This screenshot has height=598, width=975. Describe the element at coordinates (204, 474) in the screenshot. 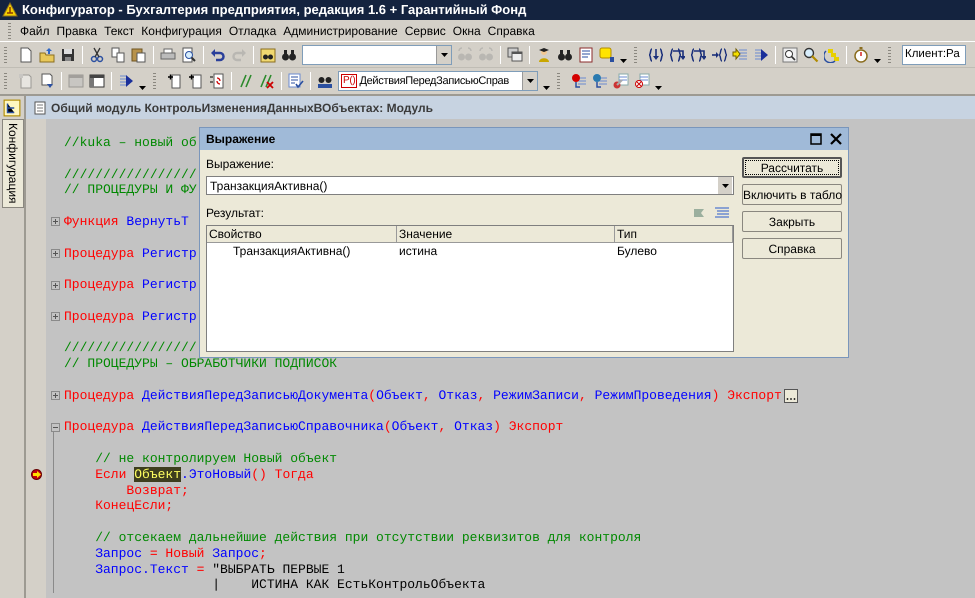

I see `code-line: Если Объект.ЭтоНовый() Тогда` at that location.